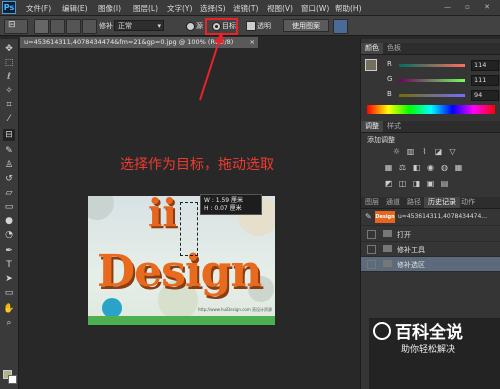 The image size is (500, 389). I want to click on selective-color-icon: ▣, so click(430, 183).